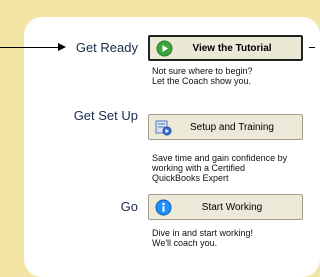 The image size is (320, 277). I want to click on description-line: Save time and gain confidence by, so click(220, 158).